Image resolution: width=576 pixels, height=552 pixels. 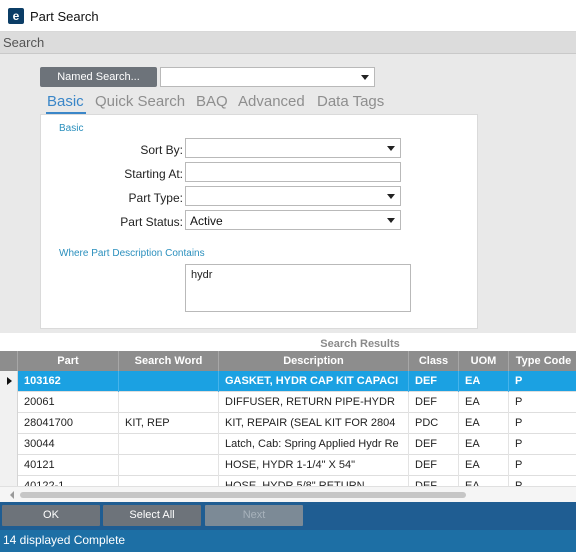 I want to click on cell-description: DIFFUSER, RETURN PIPE-HYDR, so click(x=314, y=402).